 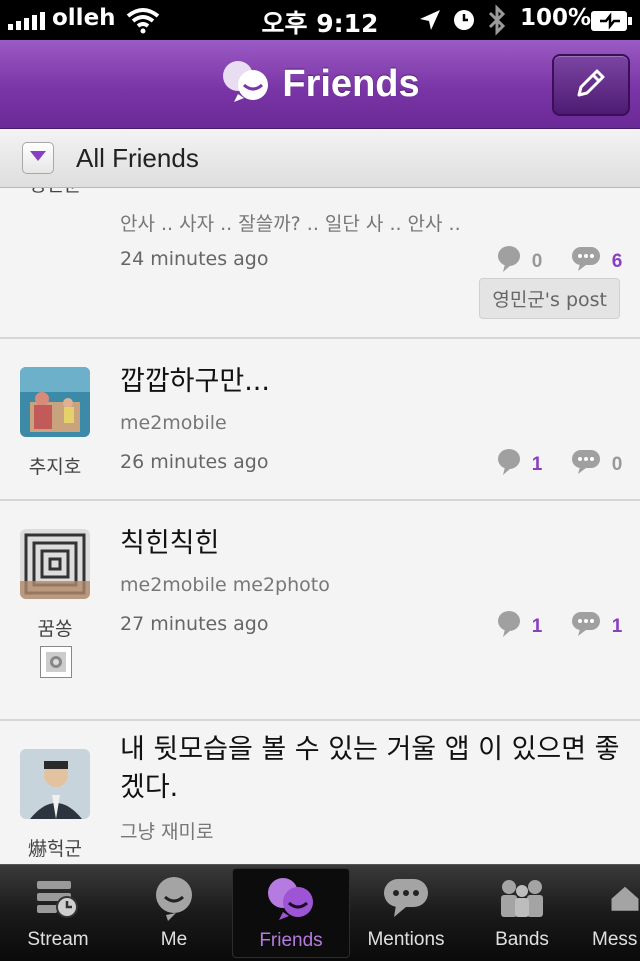 What do you see at coordinates (351, 83) in the screenshot?
I see `page-title: Friends` at bounding box center [351, 83].